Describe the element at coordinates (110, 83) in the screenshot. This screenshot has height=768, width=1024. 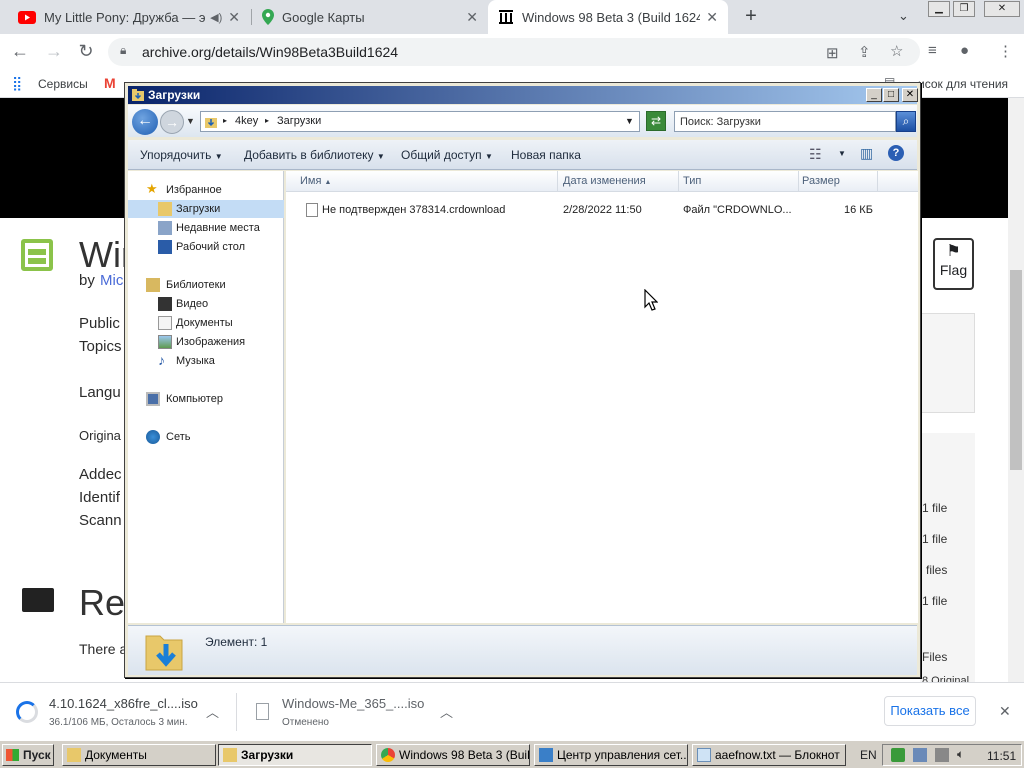
I see `gmail-icon: M` at that location.